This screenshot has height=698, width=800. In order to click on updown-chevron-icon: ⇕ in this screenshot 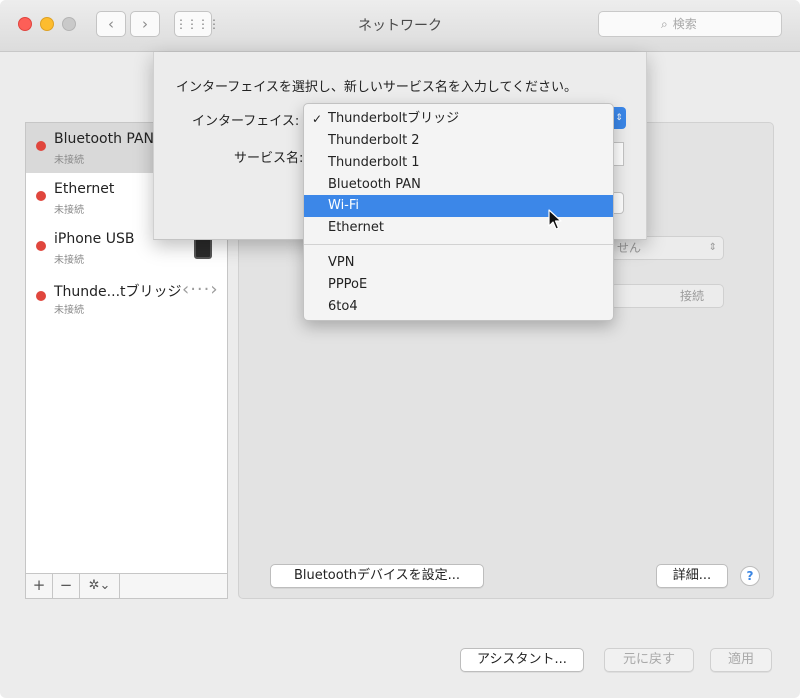, I will do `click(712, 247)`.